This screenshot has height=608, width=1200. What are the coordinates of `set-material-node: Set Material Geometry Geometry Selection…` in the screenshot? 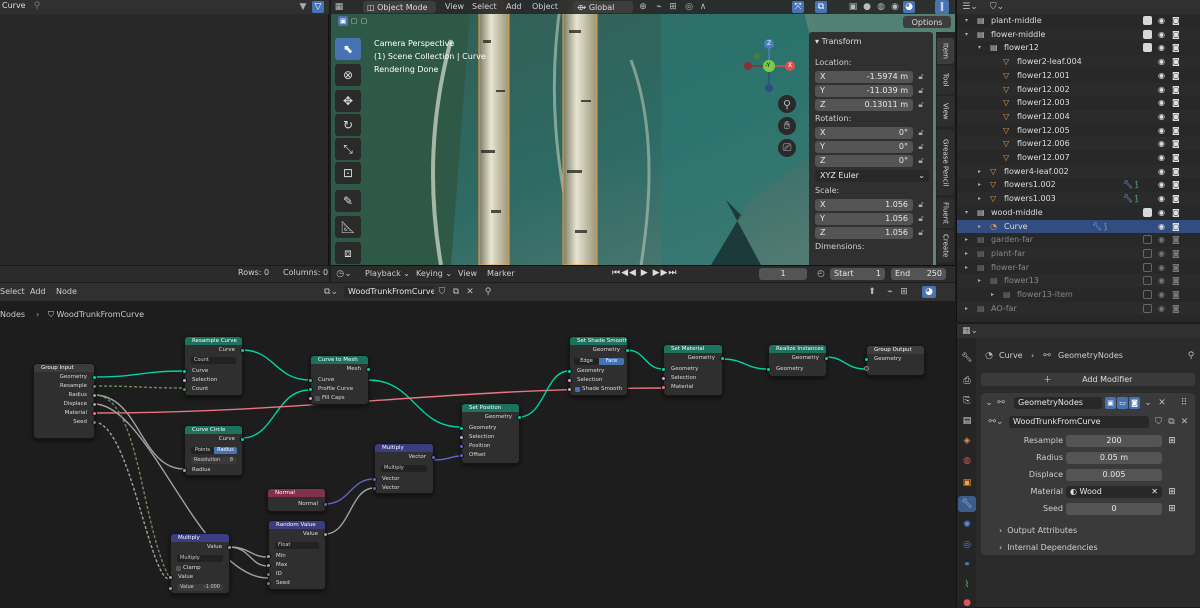 It's located at (693, 370).